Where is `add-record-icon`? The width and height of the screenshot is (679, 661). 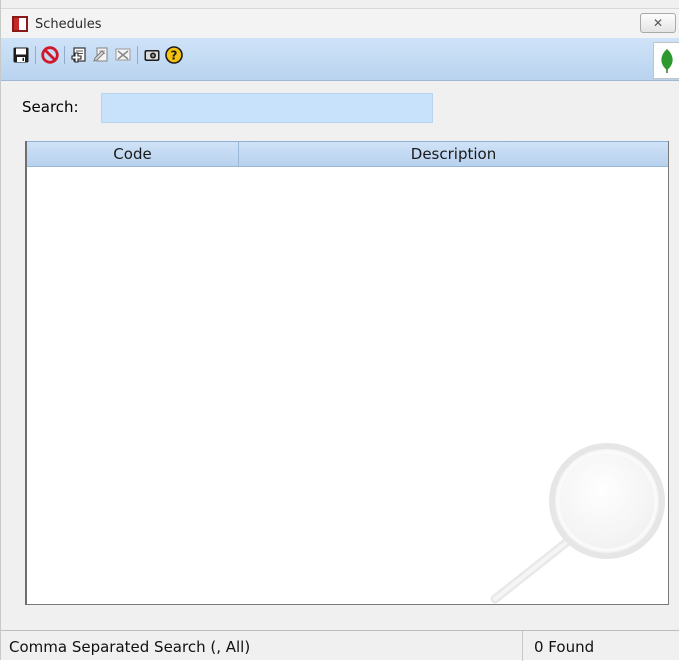
add-record-icon is located at coordinates (78, 55).